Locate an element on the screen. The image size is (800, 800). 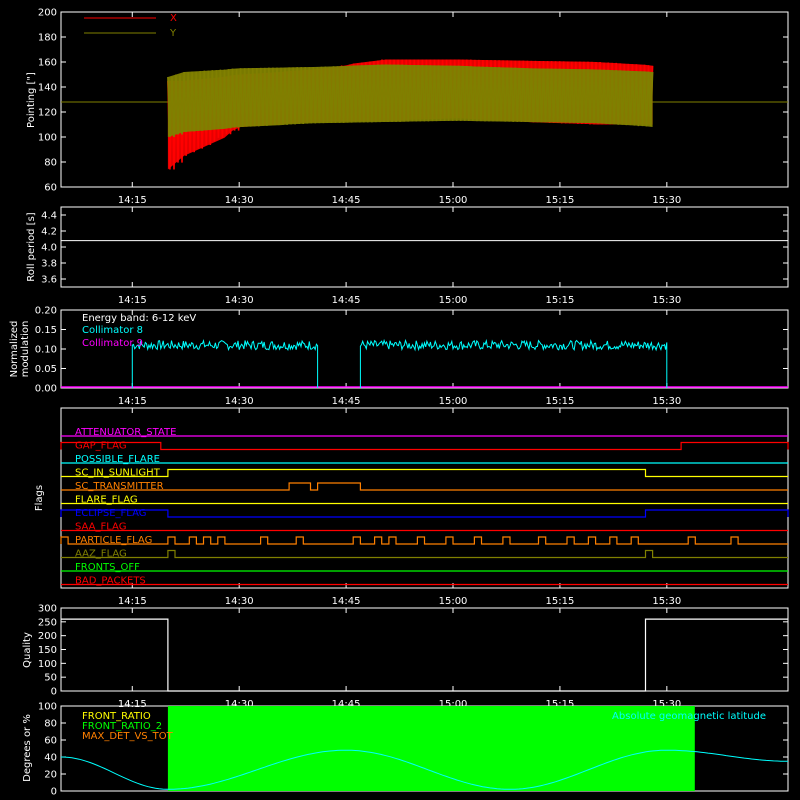
y-tick-label: 4.4 is located at coordinates (49, 216).